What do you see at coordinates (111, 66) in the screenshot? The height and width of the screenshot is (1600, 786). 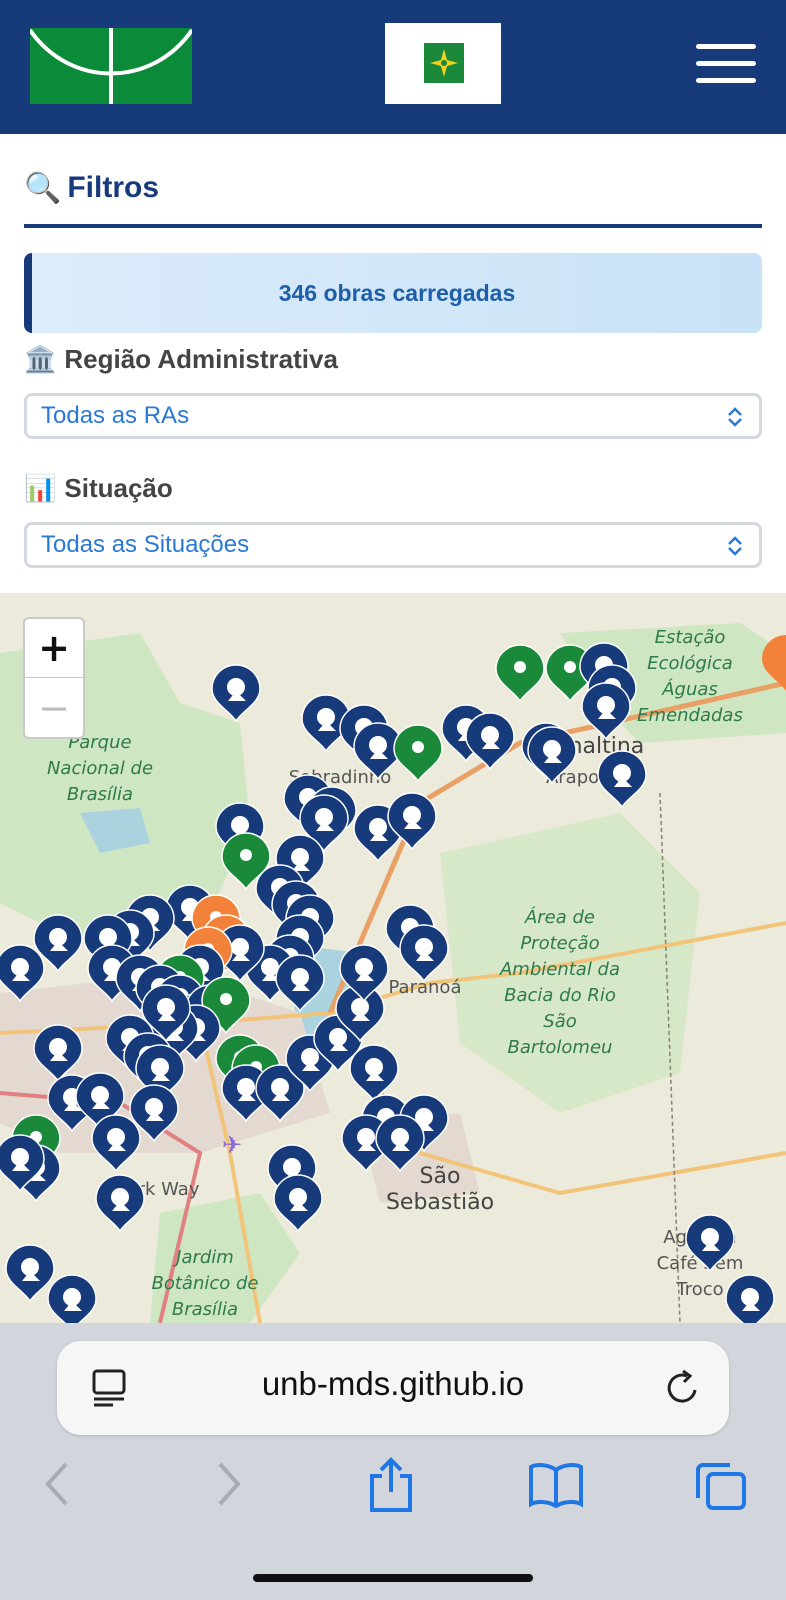 I see `unb-logo` at bounding box center [111, 66].